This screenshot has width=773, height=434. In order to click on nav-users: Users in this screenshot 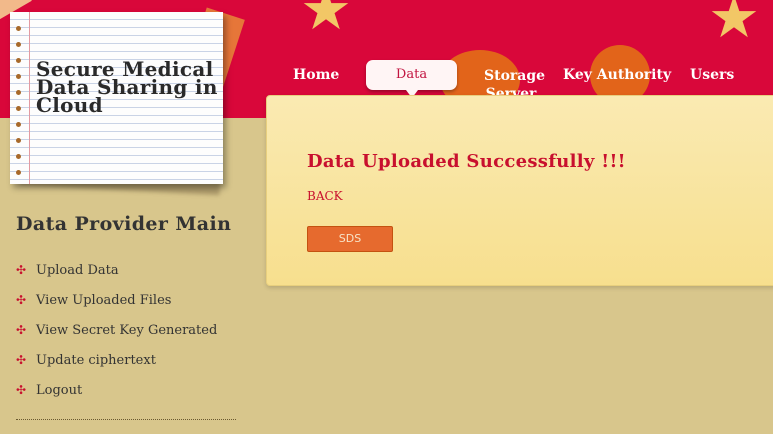, I will do `click(712, 75)`.